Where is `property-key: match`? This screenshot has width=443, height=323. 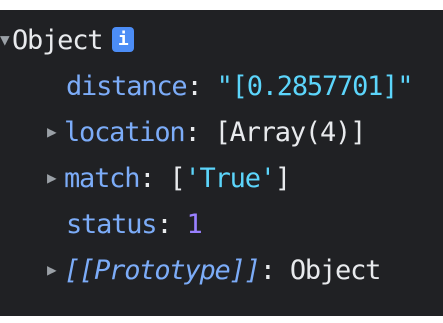
property-key: match is located at coordinates (102, 178).